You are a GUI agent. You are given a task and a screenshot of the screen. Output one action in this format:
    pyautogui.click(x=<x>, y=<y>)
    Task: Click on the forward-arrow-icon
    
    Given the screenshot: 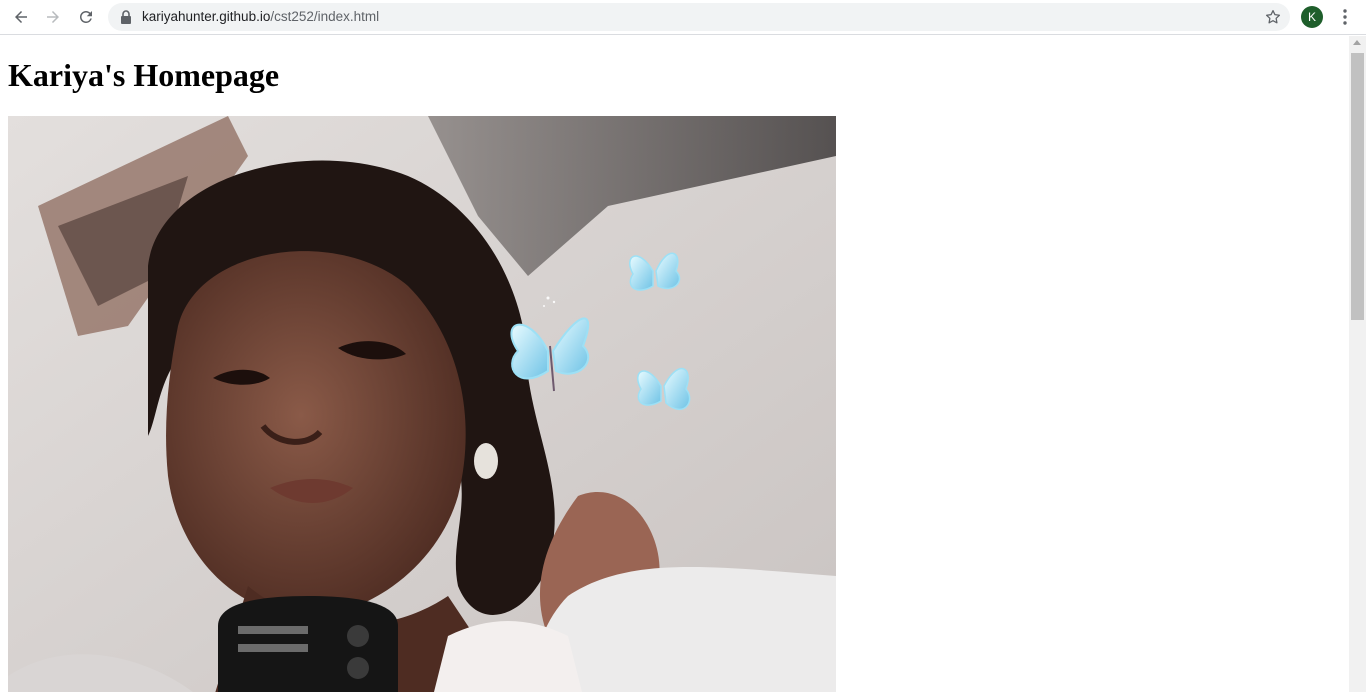 What is the action you would take?
    pyautogui.click(x=53, y=17)
    